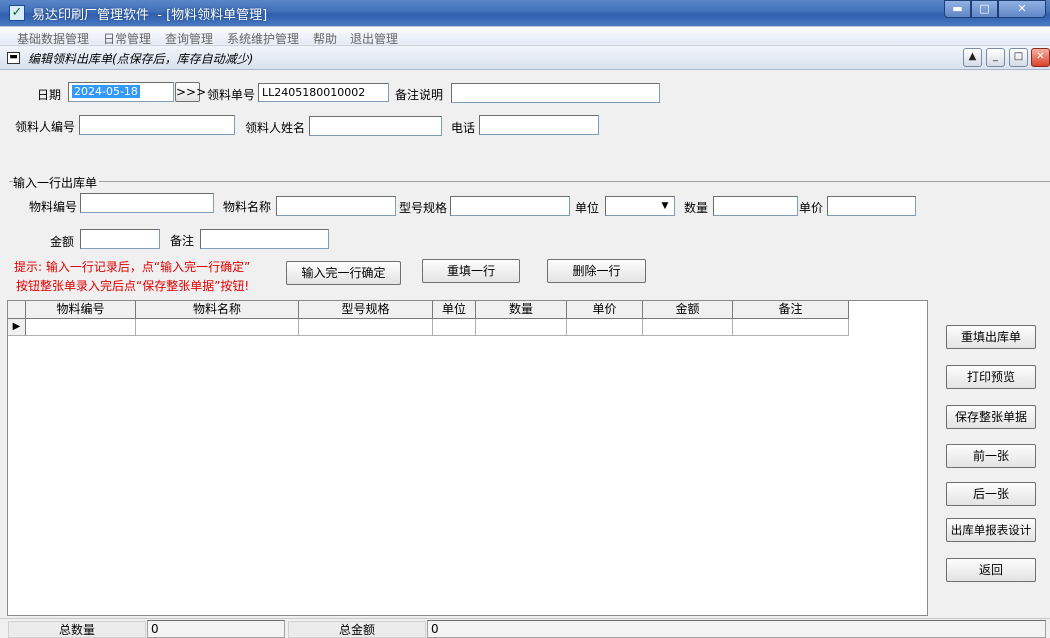  What do you see at coordinates (17, 310) in the screenshot?
I see `grid-corner` at bounding box center [17, 310].